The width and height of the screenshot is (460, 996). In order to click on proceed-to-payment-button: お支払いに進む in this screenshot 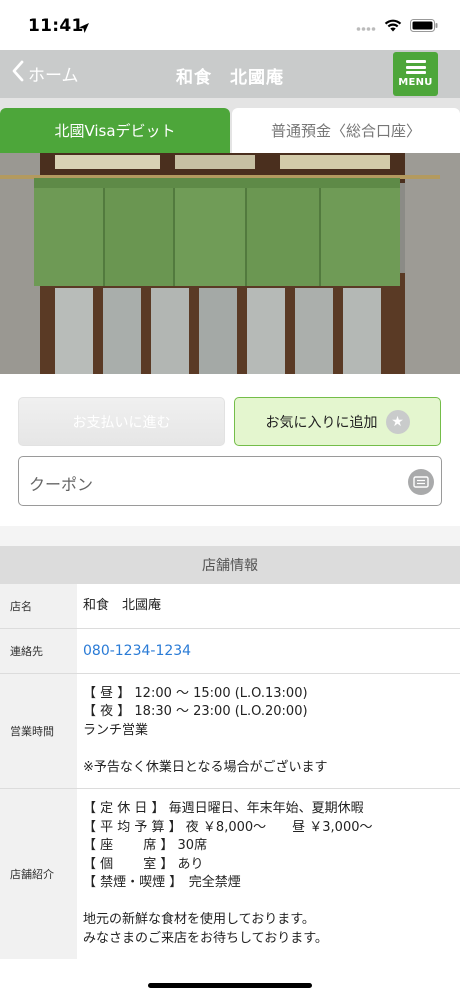, I will do `click(121, 421)`.